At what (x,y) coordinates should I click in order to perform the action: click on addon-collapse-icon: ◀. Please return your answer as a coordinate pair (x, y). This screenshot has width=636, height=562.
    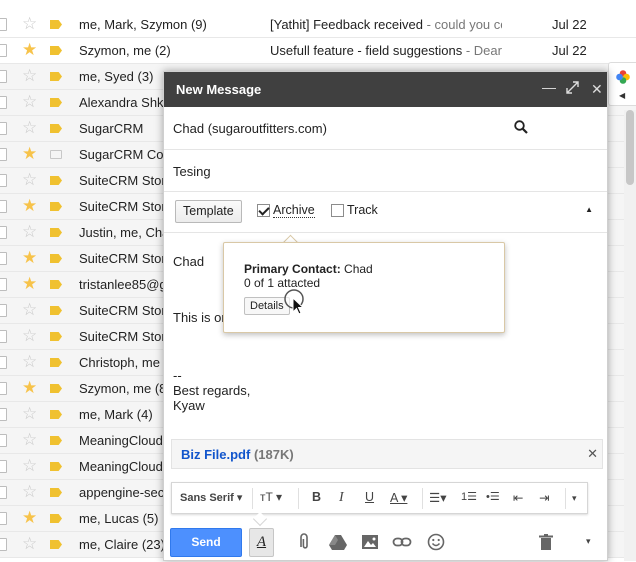
    Looking at the image, I should click on (622, 95).